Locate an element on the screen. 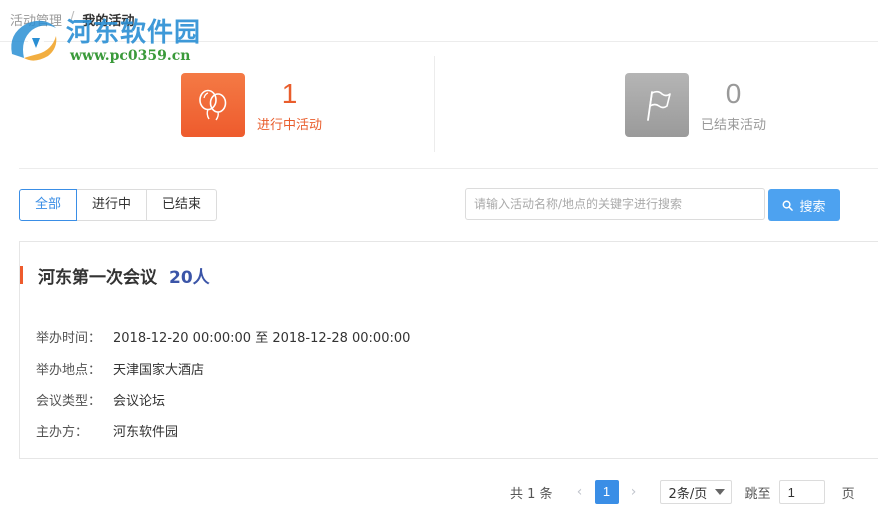 This screenshot has width=878, height=514. info-key: 举办时间： is located at coordinates (69, 338).